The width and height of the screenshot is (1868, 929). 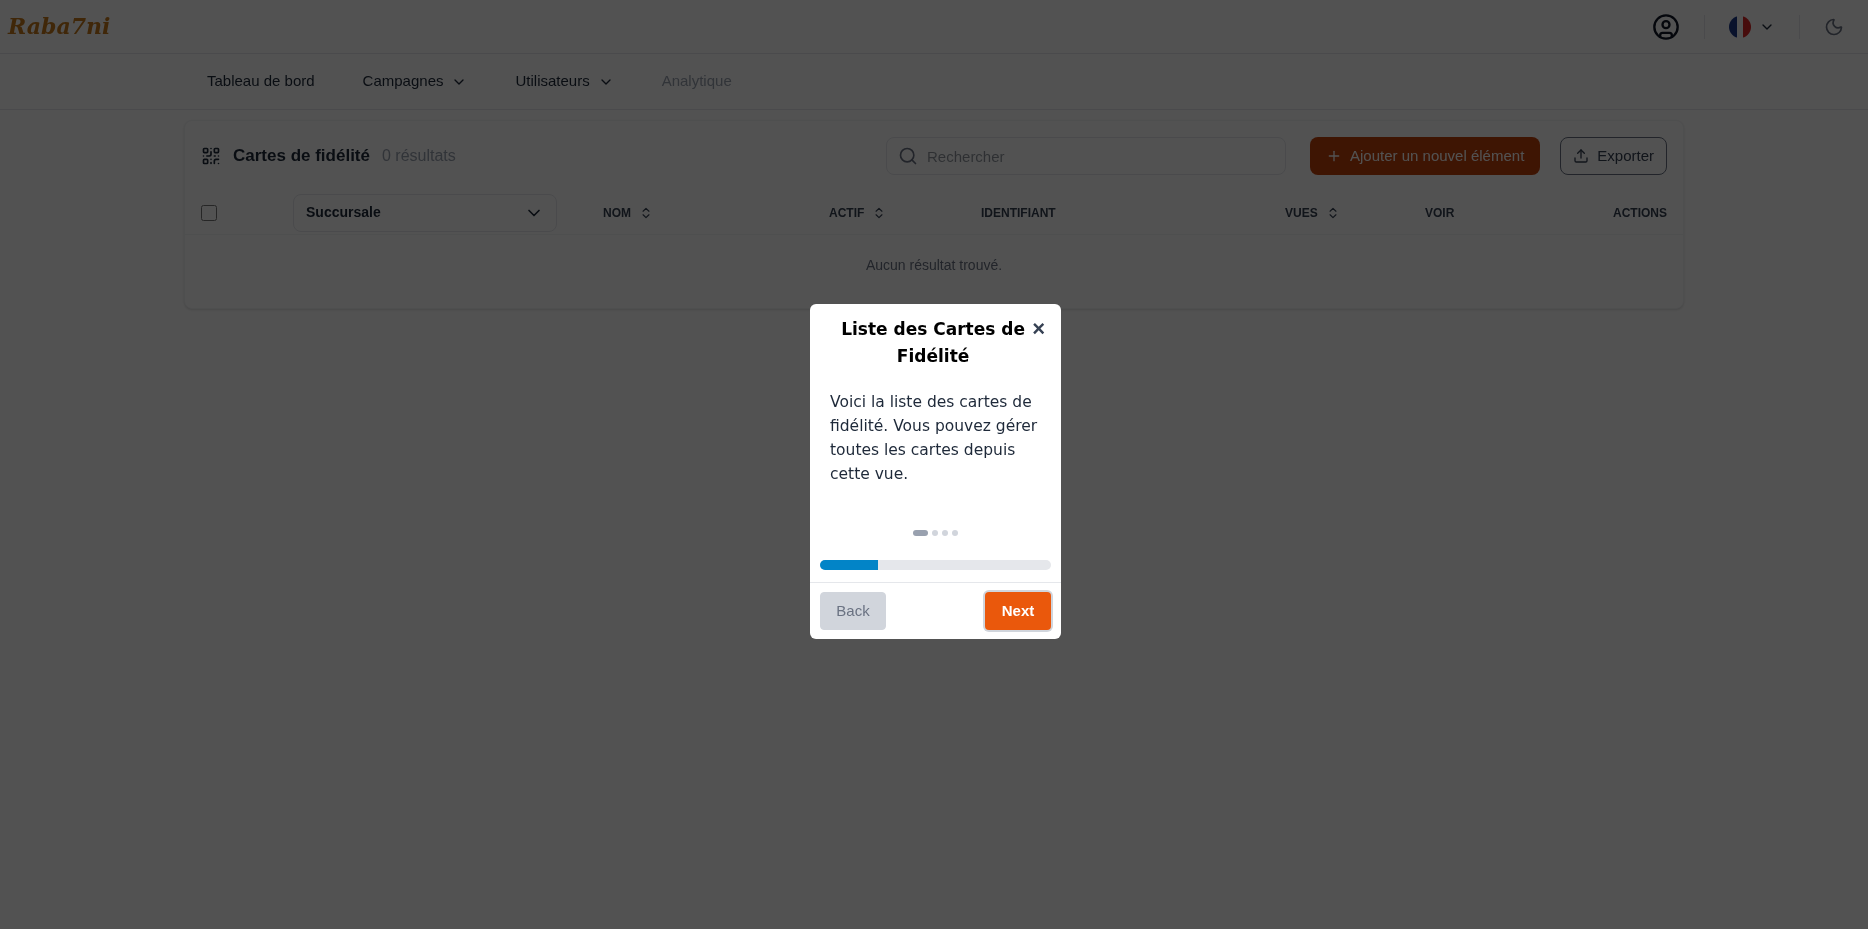 I want to click on column-header: ACTIF, so click(x=858, y=212).